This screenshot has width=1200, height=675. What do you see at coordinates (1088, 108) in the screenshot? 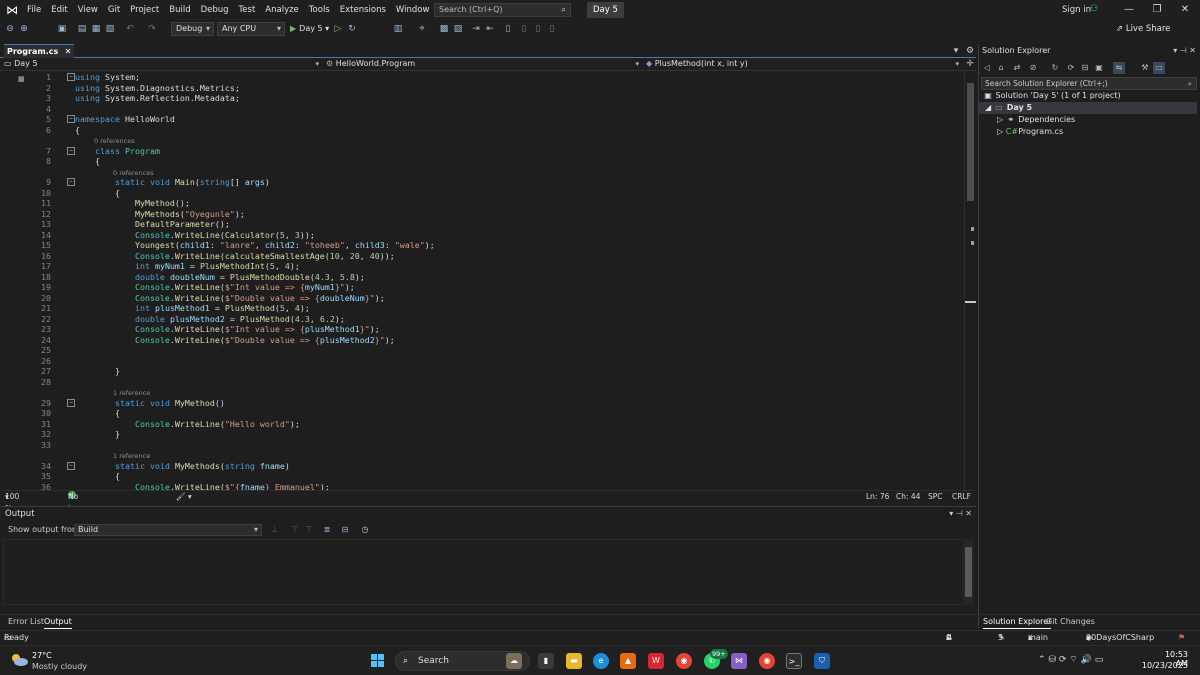
I see `tree-project: ◢ ▭ Day 5` at bounding box center [1088, 108].